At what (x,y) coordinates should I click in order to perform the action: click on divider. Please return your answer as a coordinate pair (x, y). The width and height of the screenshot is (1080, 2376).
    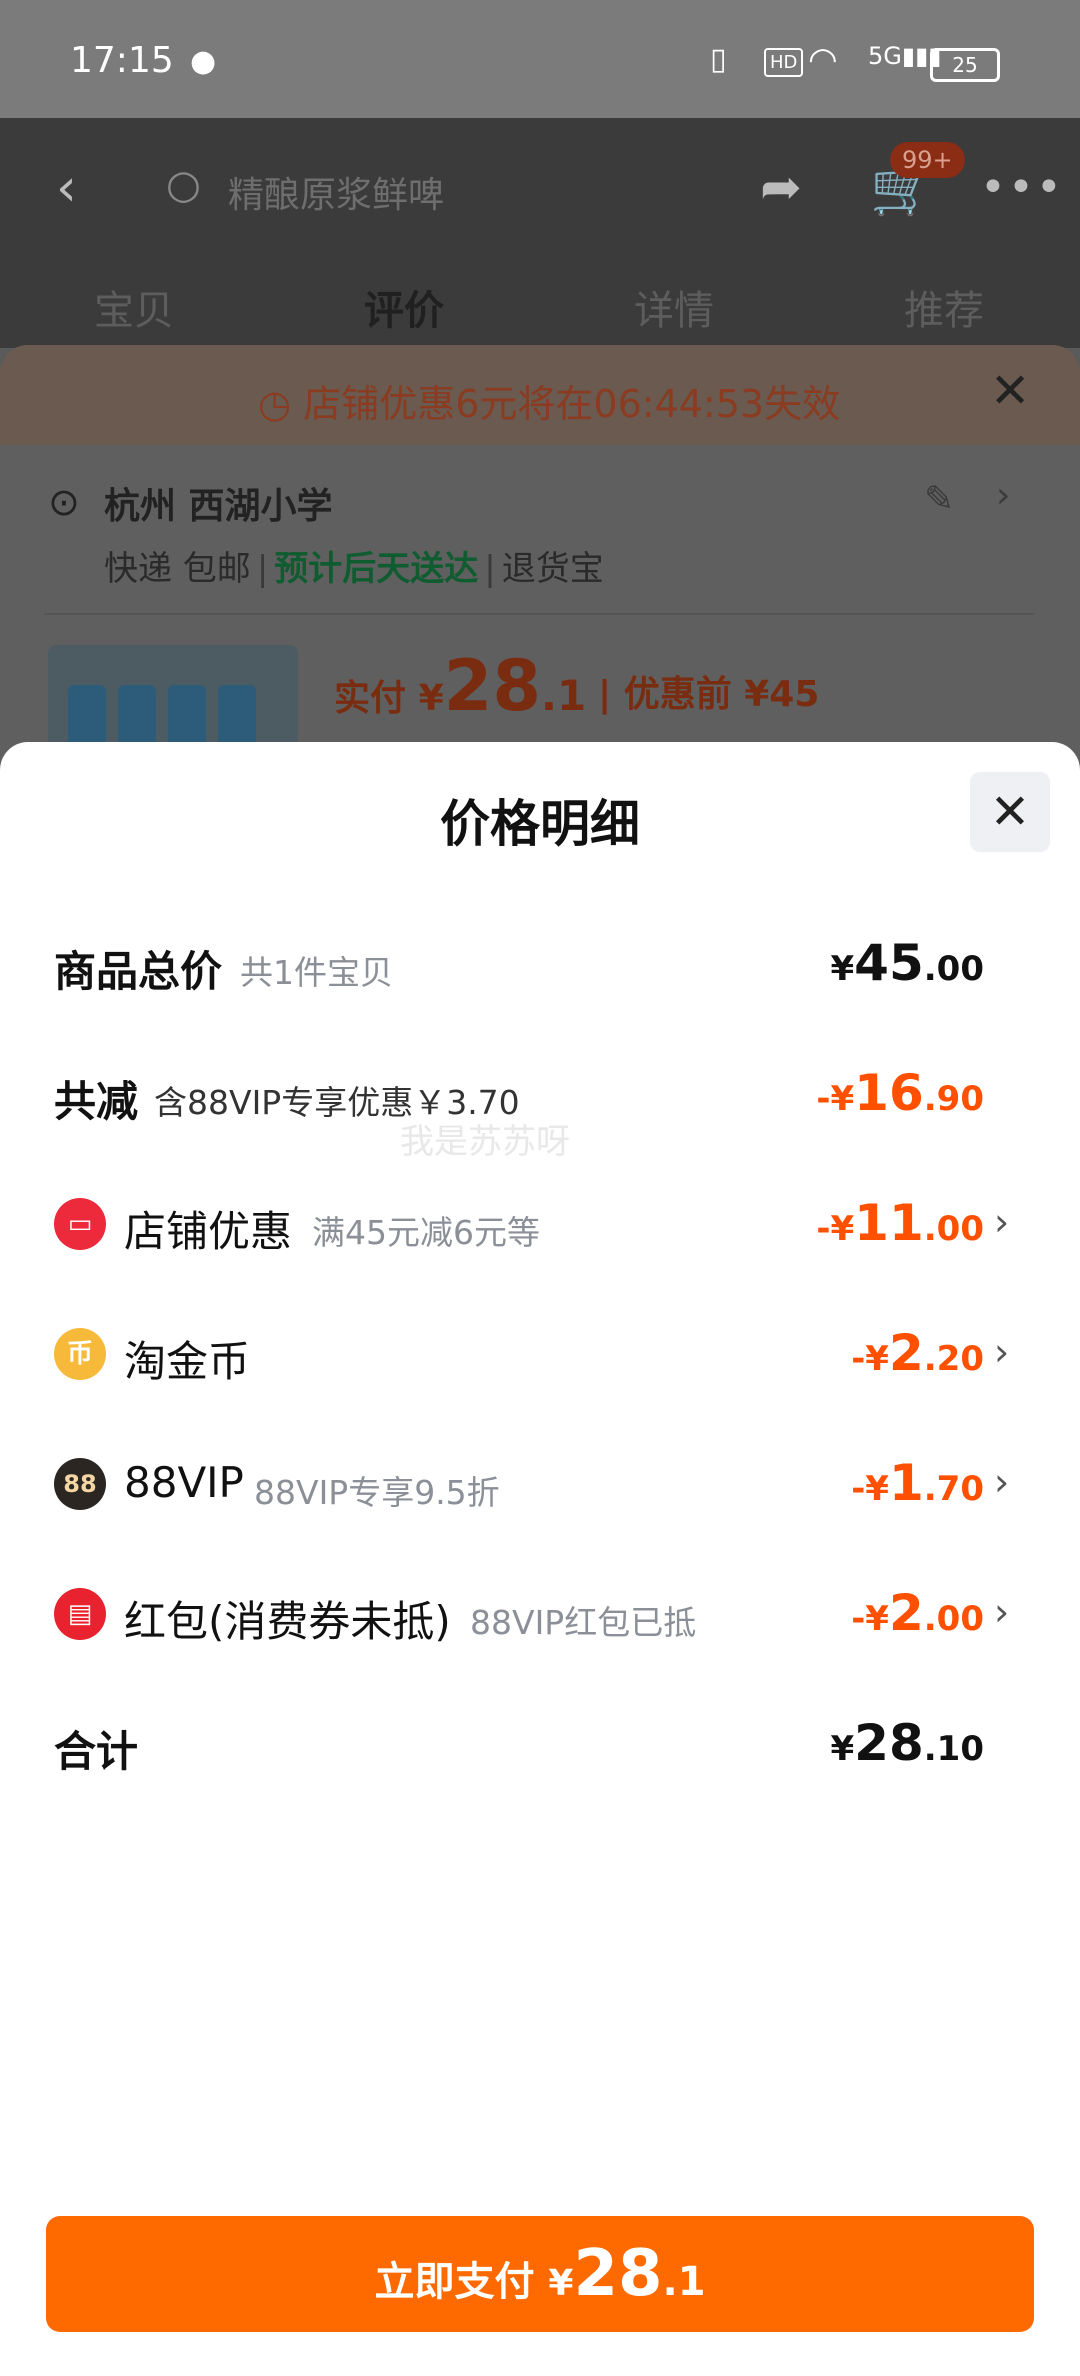
    Looking at the image, I should click on (539, 614).